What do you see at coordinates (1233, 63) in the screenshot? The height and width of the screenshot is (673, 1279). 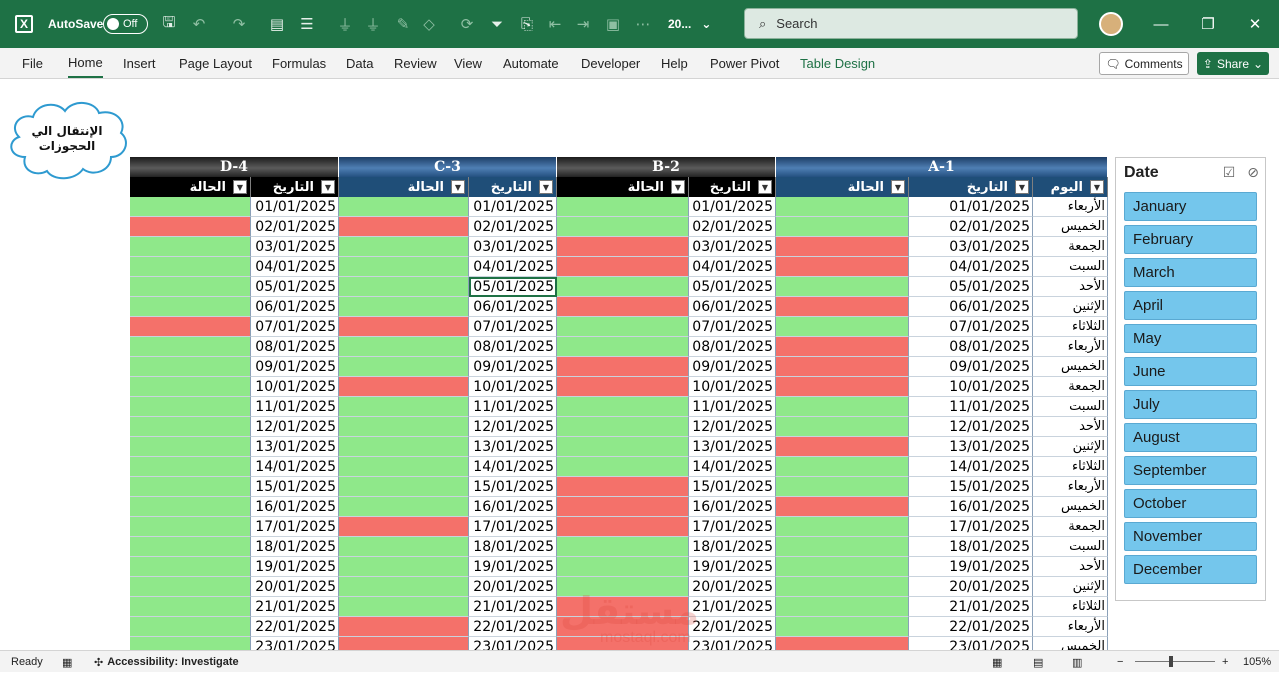 I see `share-button: ⇪ Share ⌄` at bounding box center [1233, 63].